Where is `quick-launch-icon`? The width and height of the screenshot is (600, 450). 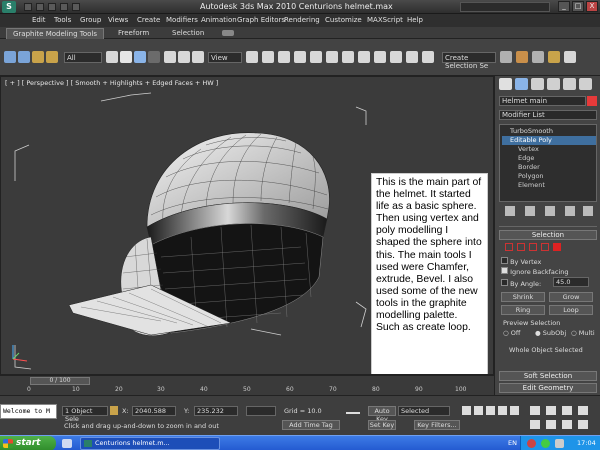
quick-launch-icon is located at coordinates (67, 443).